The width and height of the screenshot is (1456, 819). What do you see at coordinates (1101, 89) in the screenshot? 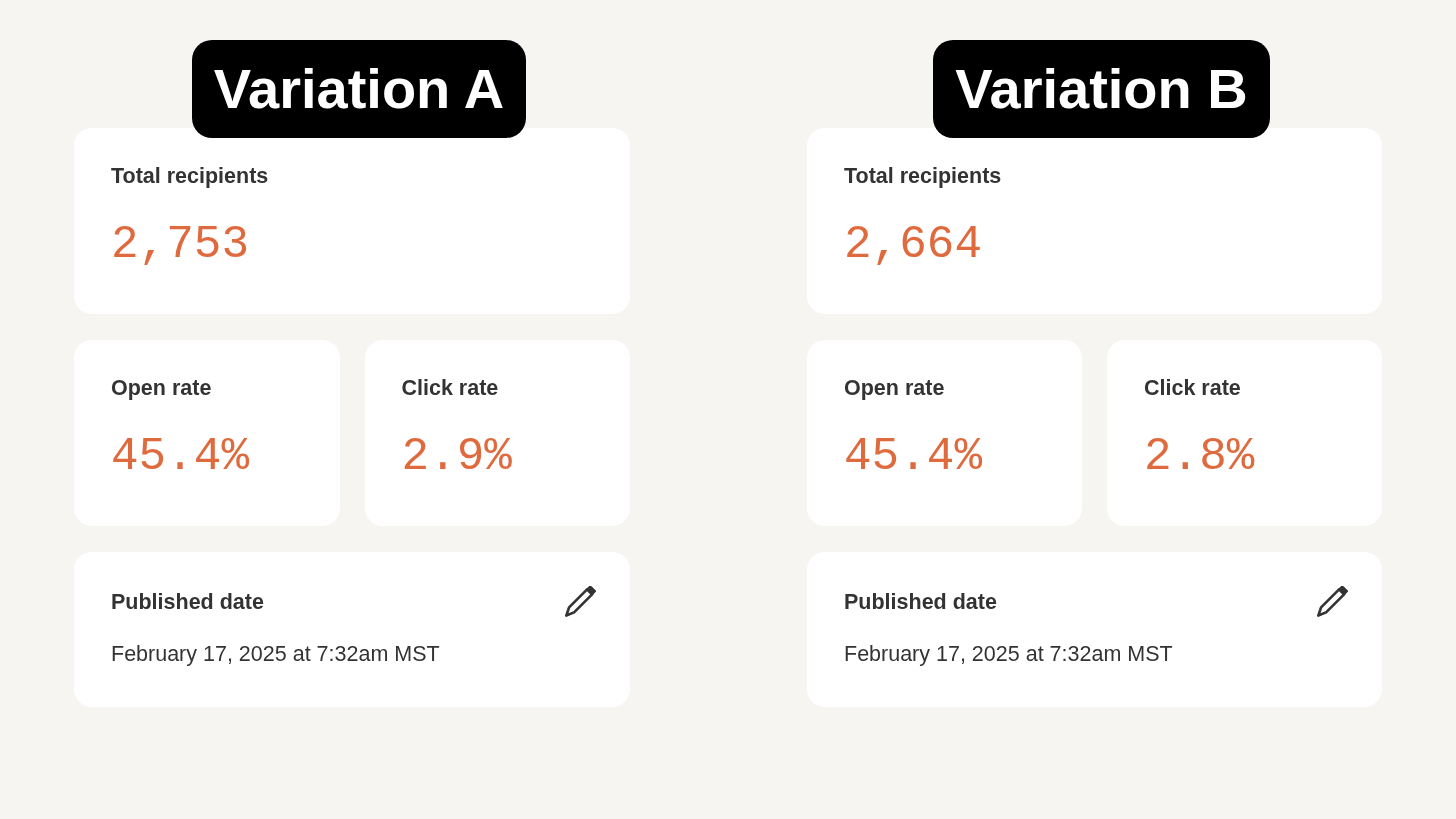
I see `variation-title: Variation B` at bounding box center [1101, 89].